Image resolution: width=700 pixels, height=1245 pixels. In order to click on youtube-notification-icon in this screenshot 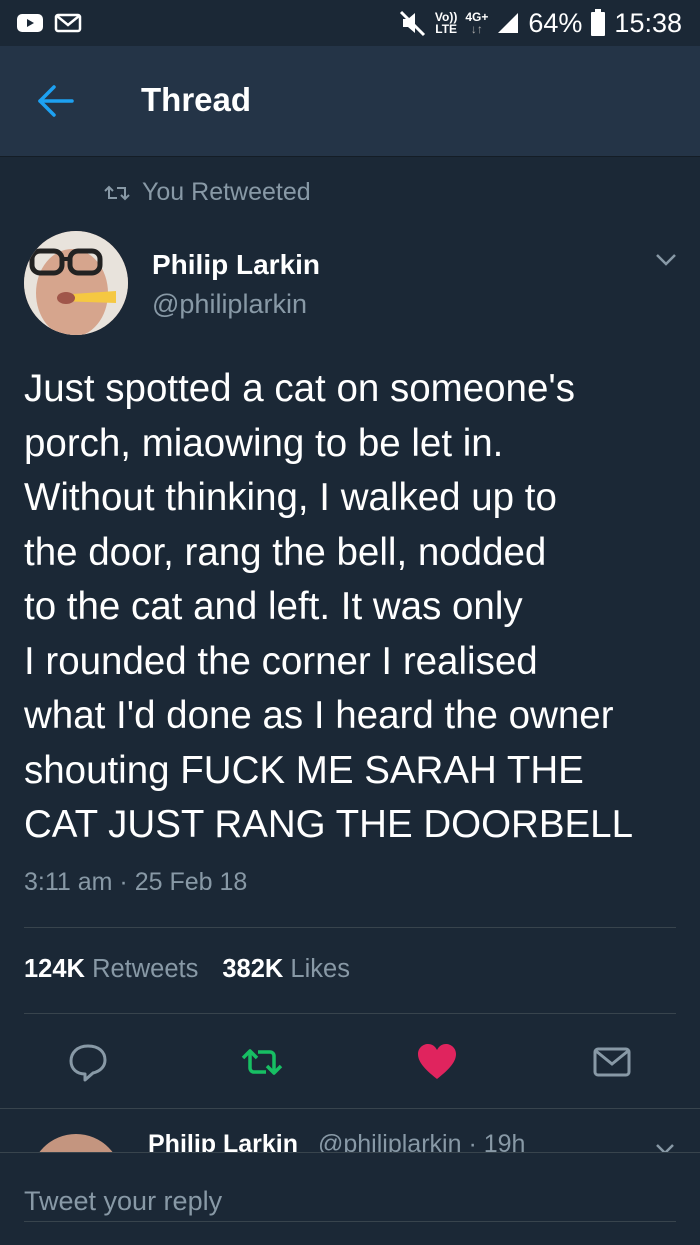, I will do `click(30, 23)`.